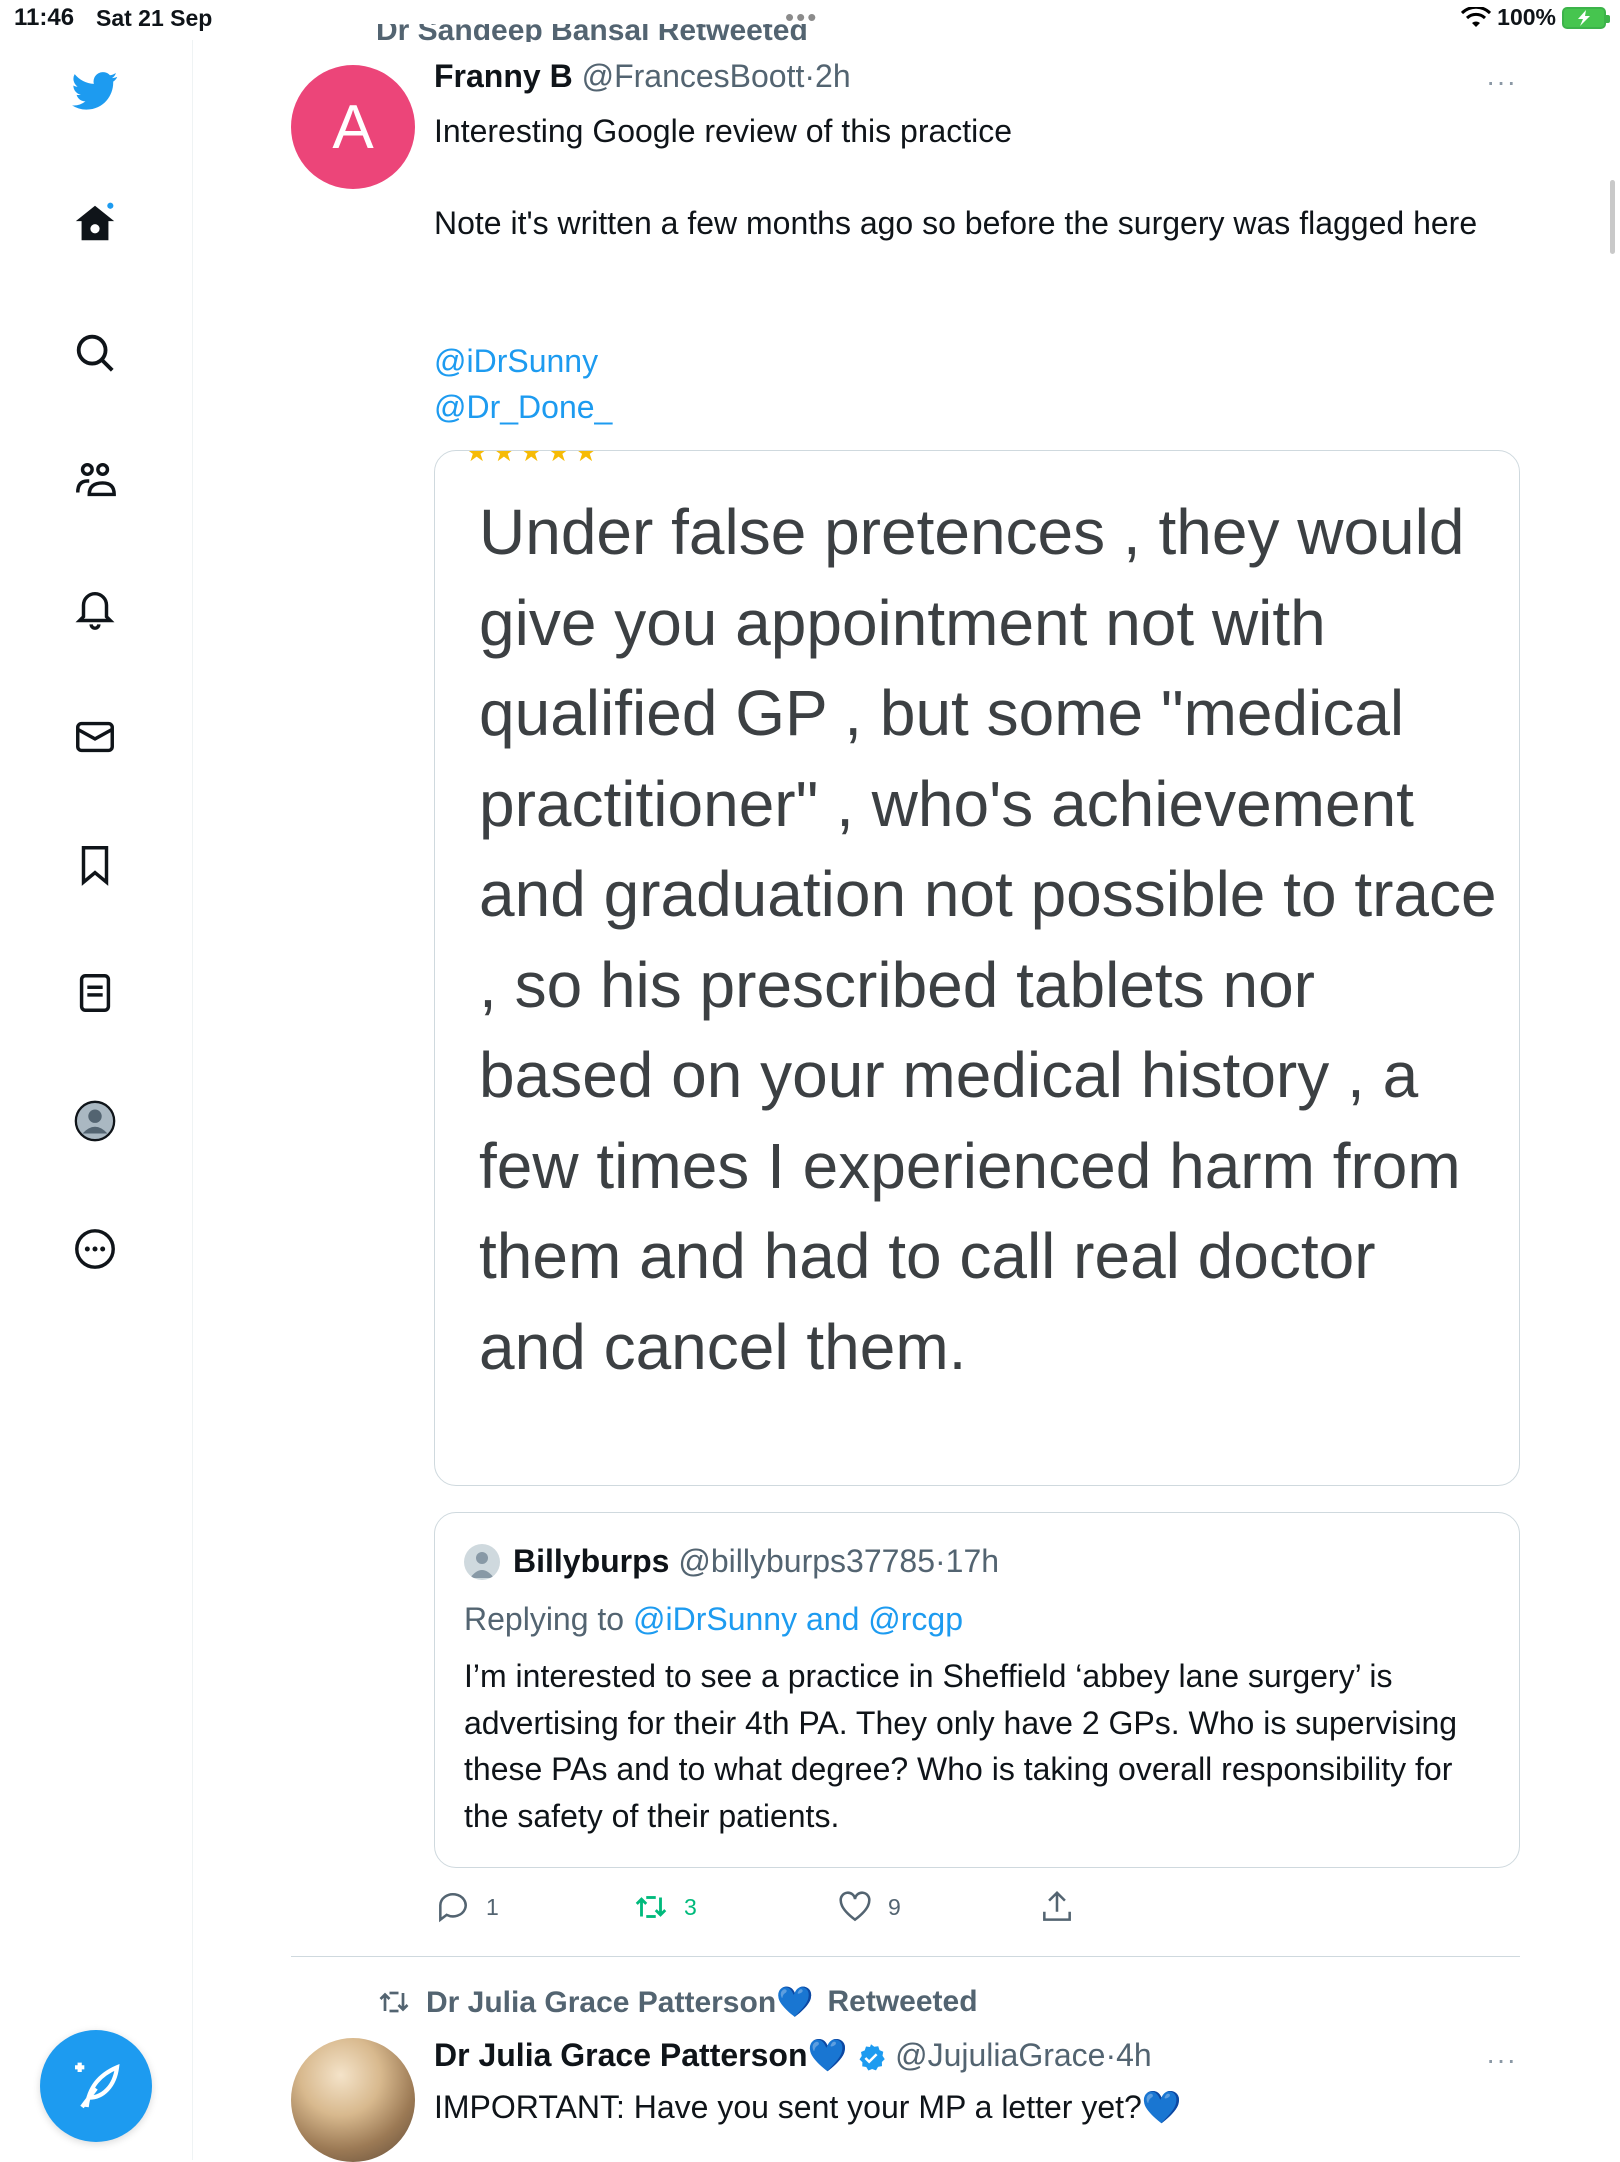  I want to click on like-count: 9, so click(894, 1906).